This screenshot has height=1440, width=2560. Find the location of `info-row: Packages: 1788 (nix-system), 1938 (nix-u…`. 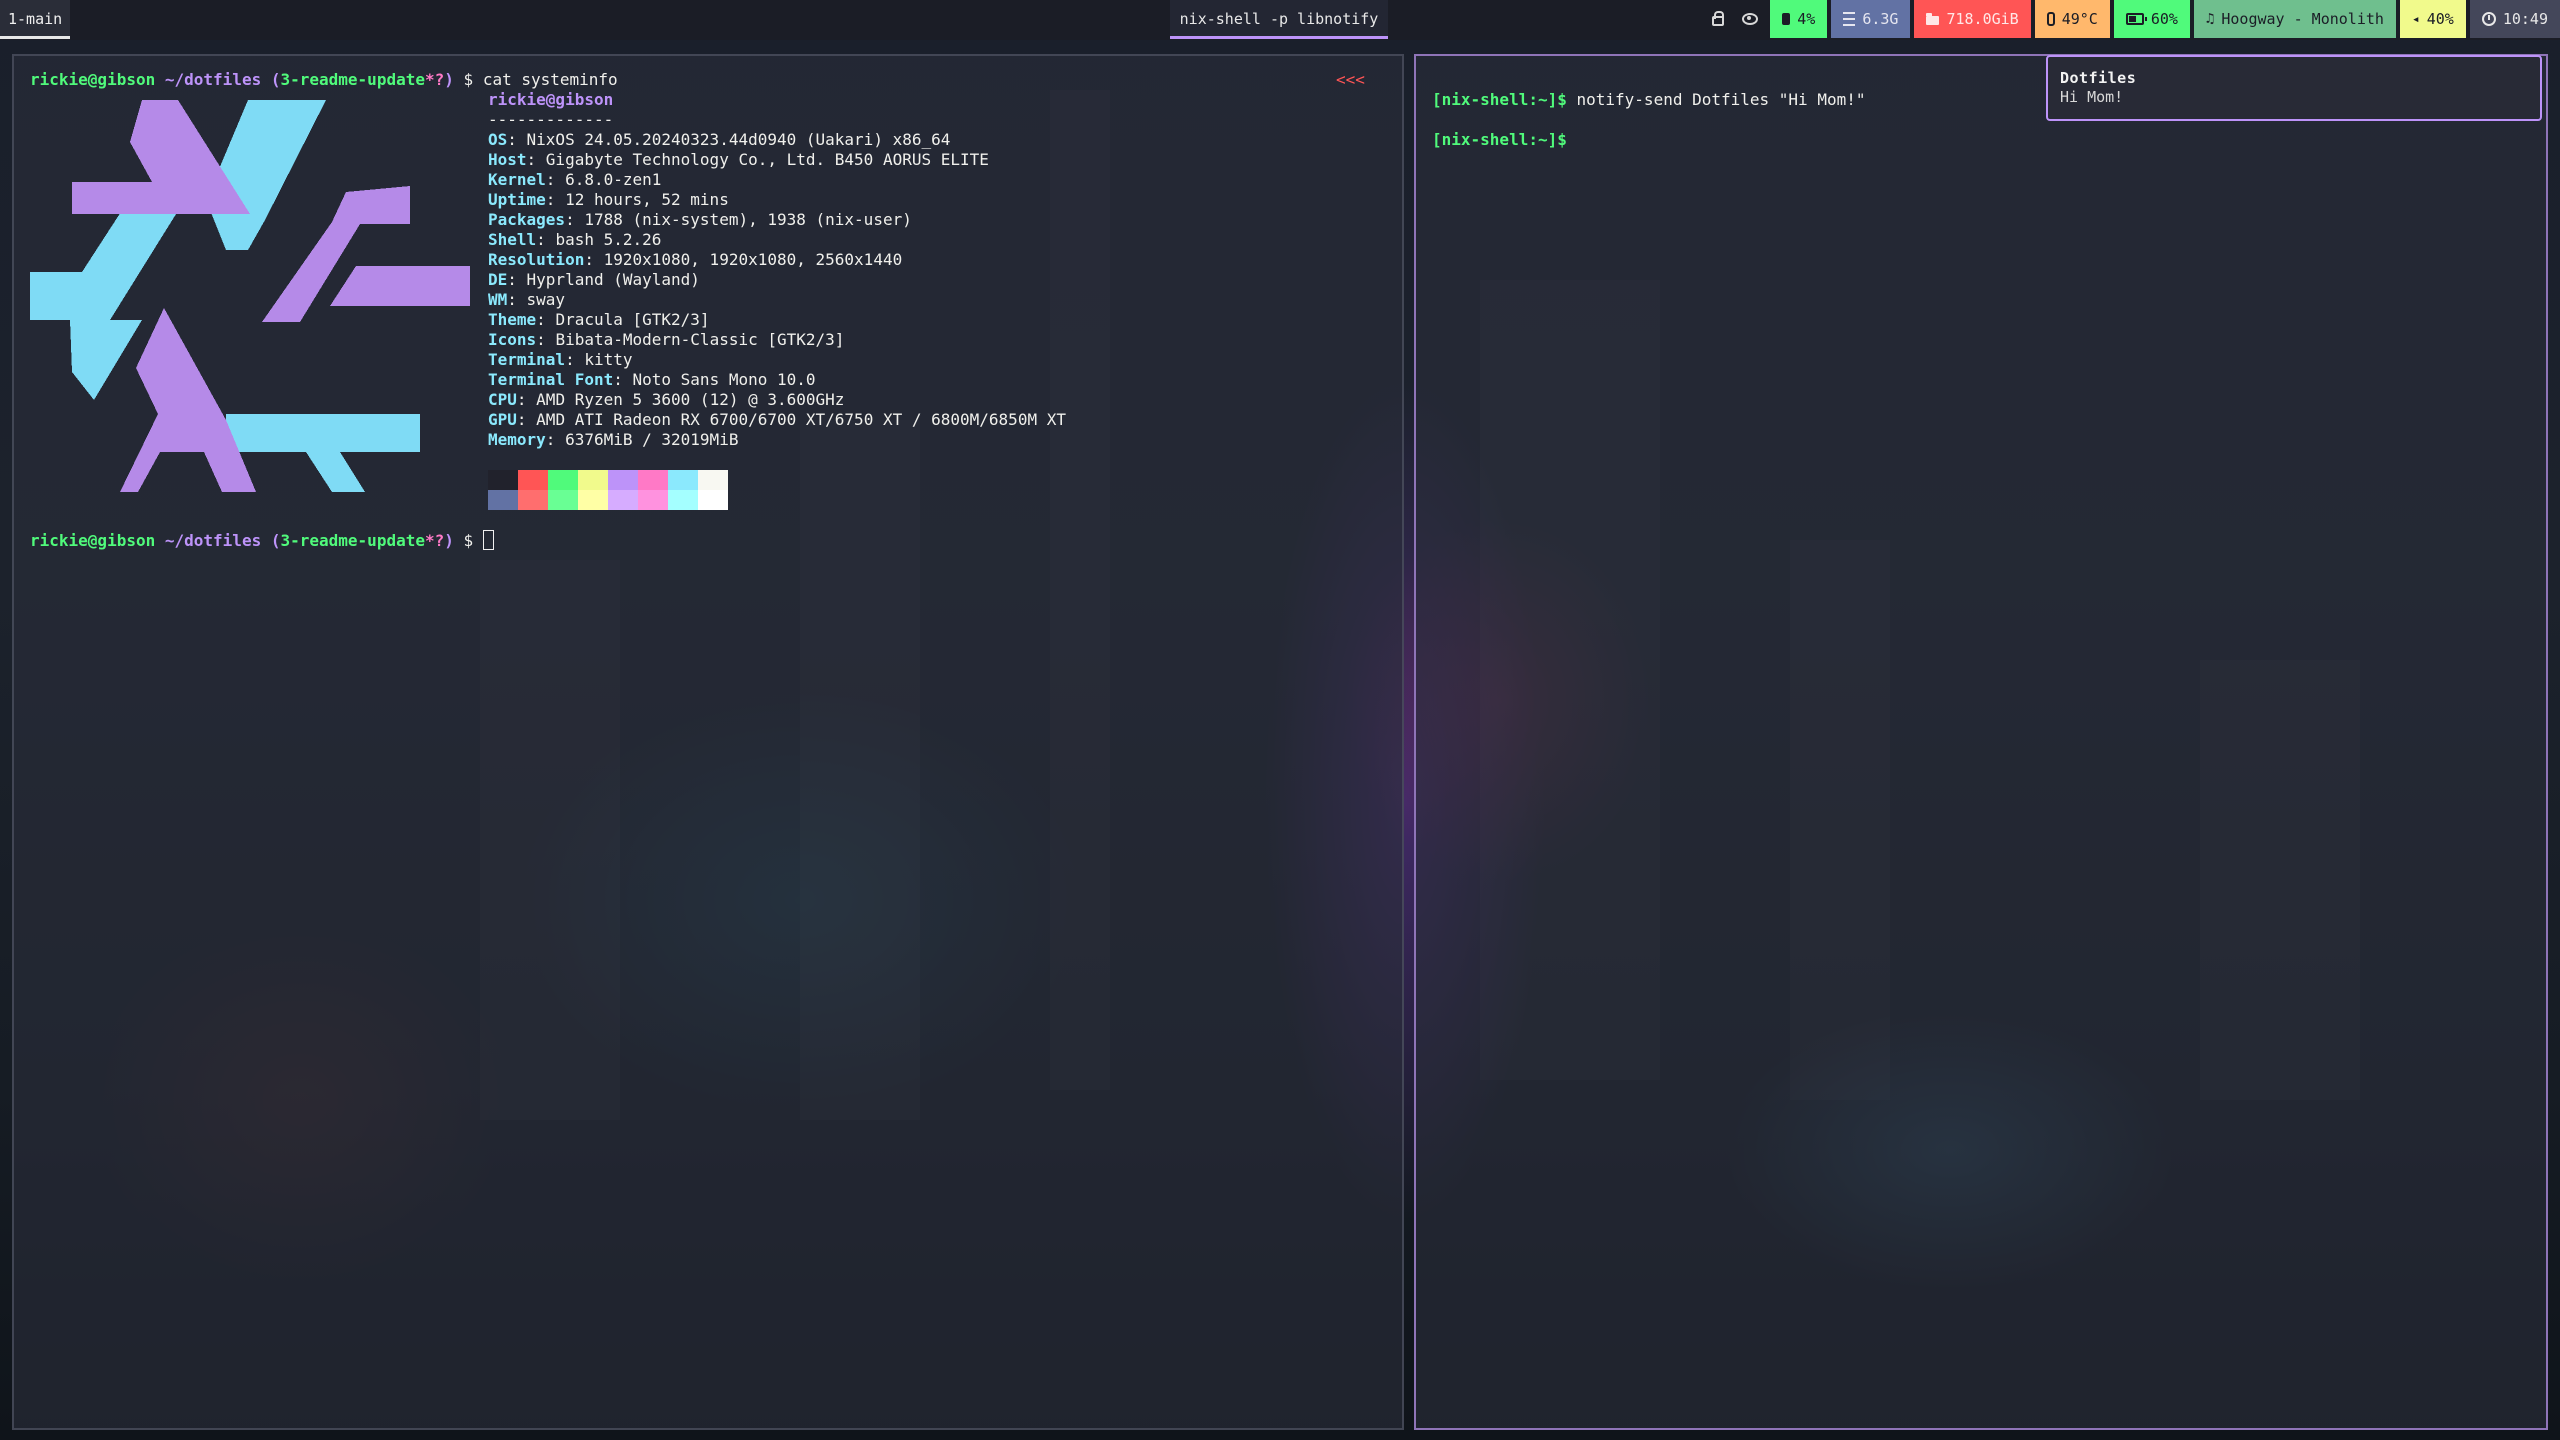

info-row: Packages: 1788 (nix-system), 1938 (nix-u… is located at coordinates (700, 220).